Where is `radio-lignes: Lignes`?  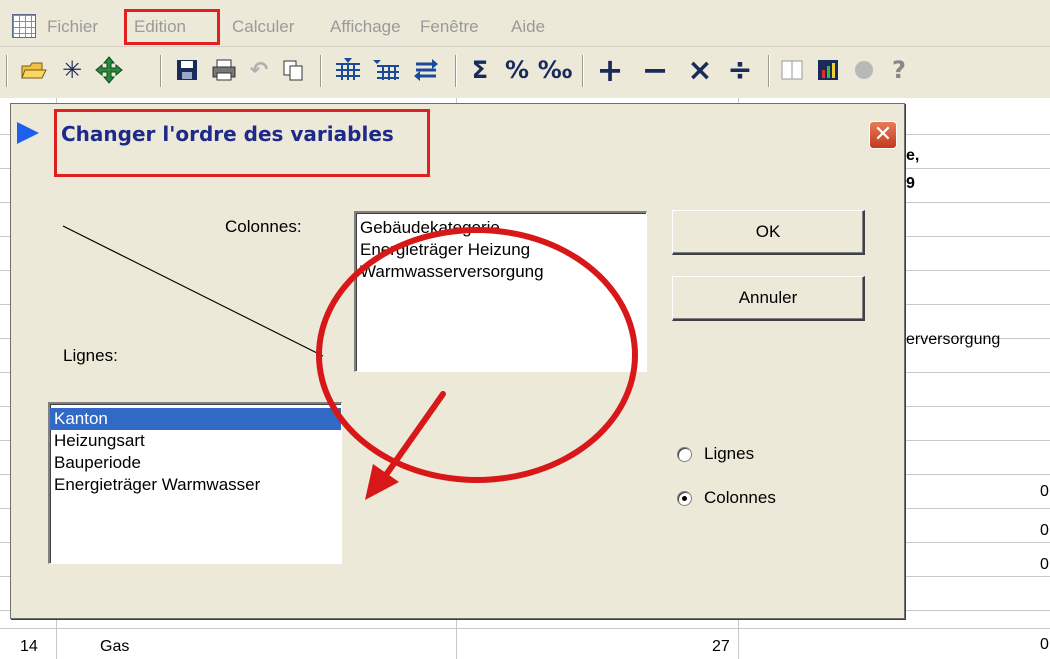 radio-lignes: Lignes is located at coordinates (715, 454).